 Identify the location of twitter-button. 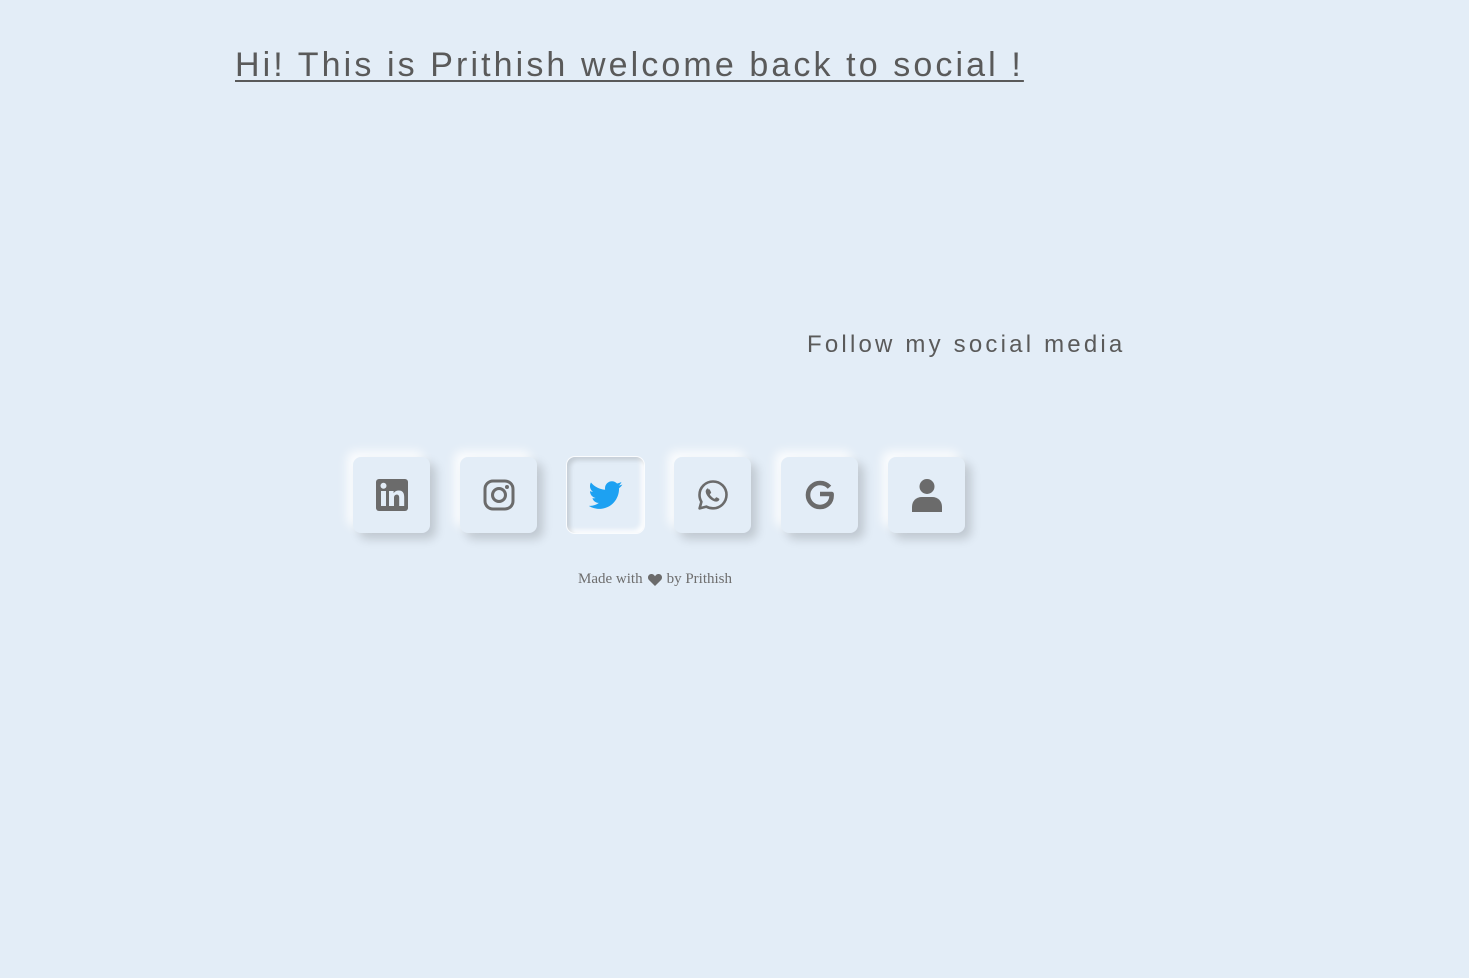
(605, 495).